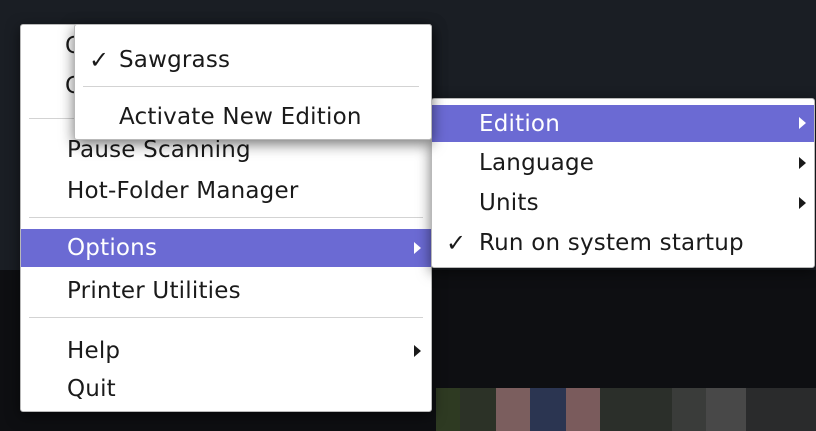 The image size is (816, 431). What do you see at coordinates (94, 351) in the screenshot?
I see `menu-item-label: Help` at bounding box center [94, 351].